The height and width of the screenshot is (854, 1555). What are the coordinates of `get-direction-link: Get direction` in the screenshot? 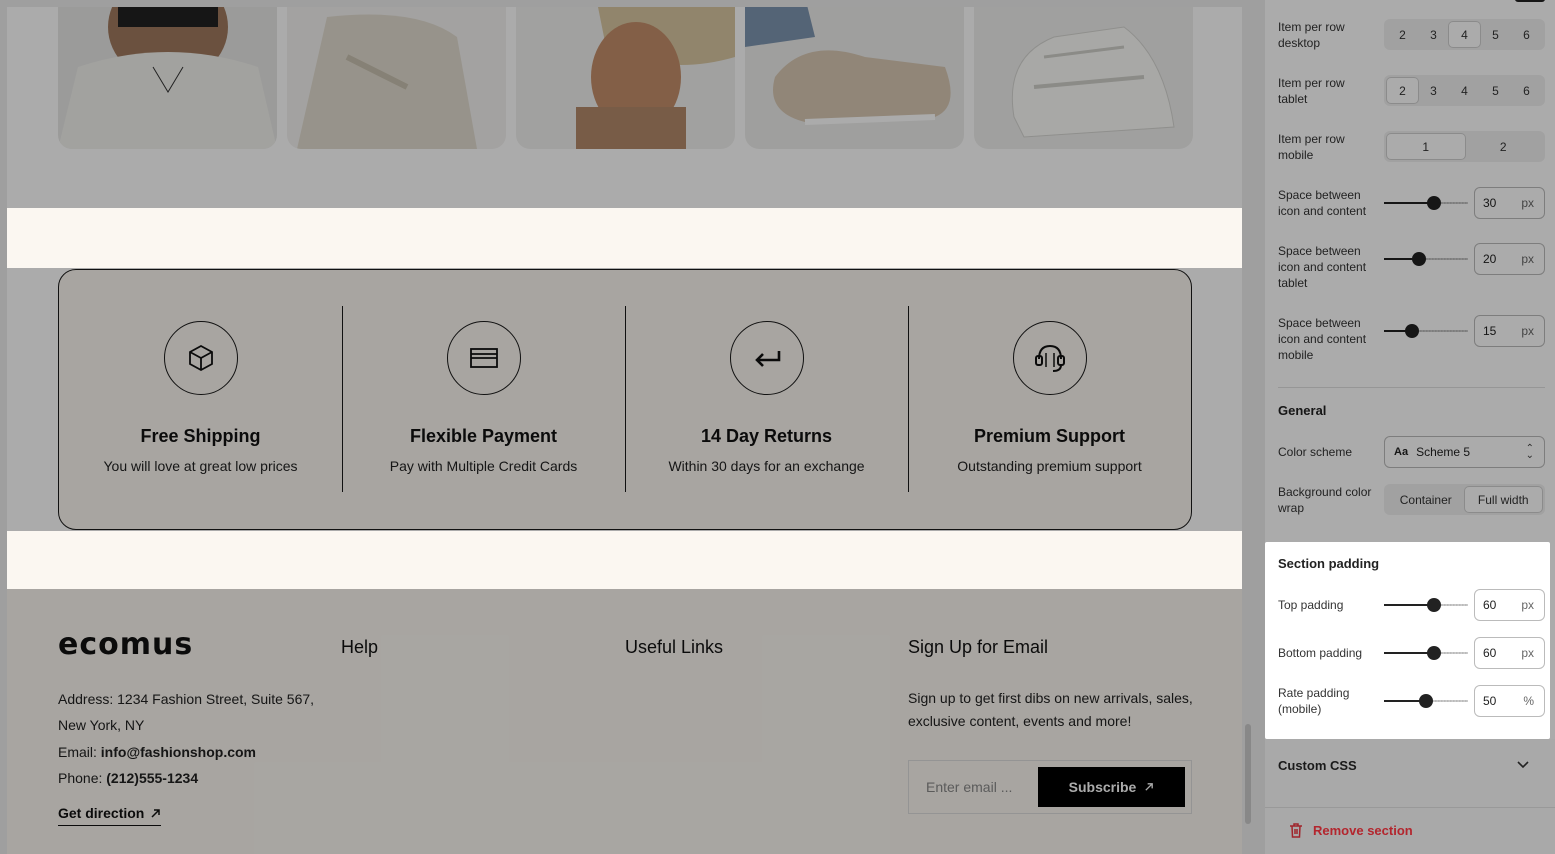 It's located at (110, 815).